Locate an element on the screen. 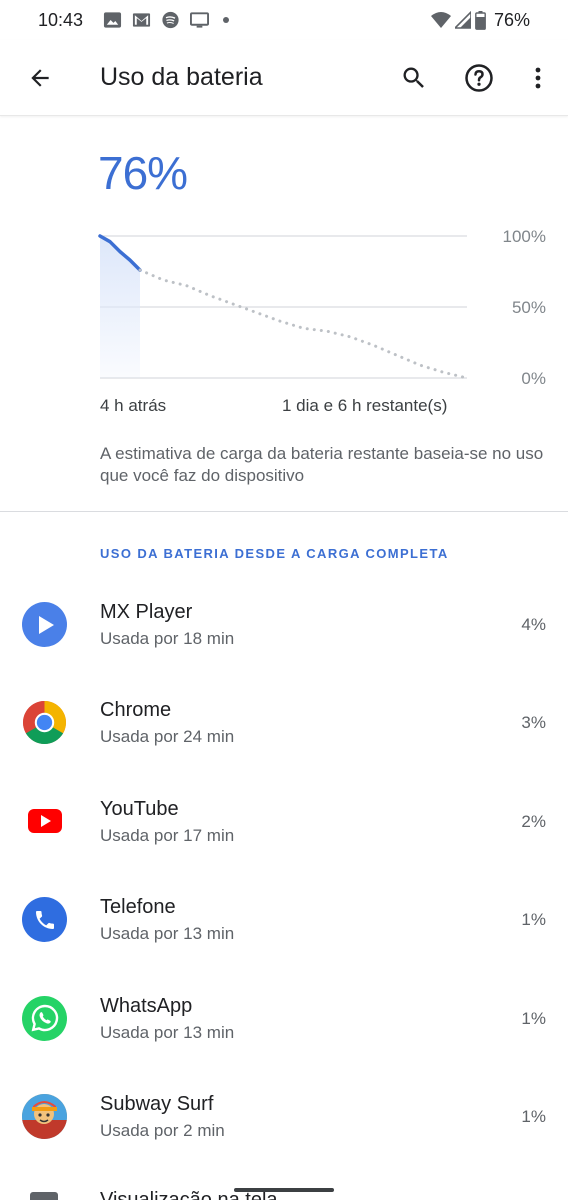 The width and height of the screenshot is (568, 1200). section-header: USO DA BATERIA DESDE A CARGA COMPLETA is located at coordinates (274, 553).